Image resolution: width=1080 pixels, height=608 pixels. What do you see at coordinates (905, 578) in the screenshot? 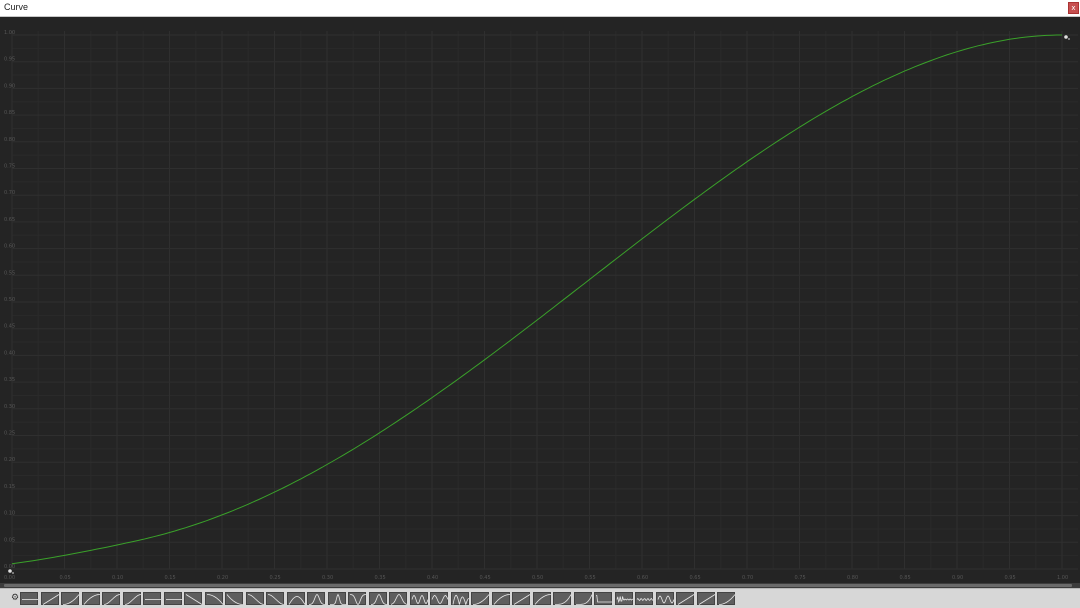
I see `x-tick-label: 0.85` at bounding box center [905, 578].